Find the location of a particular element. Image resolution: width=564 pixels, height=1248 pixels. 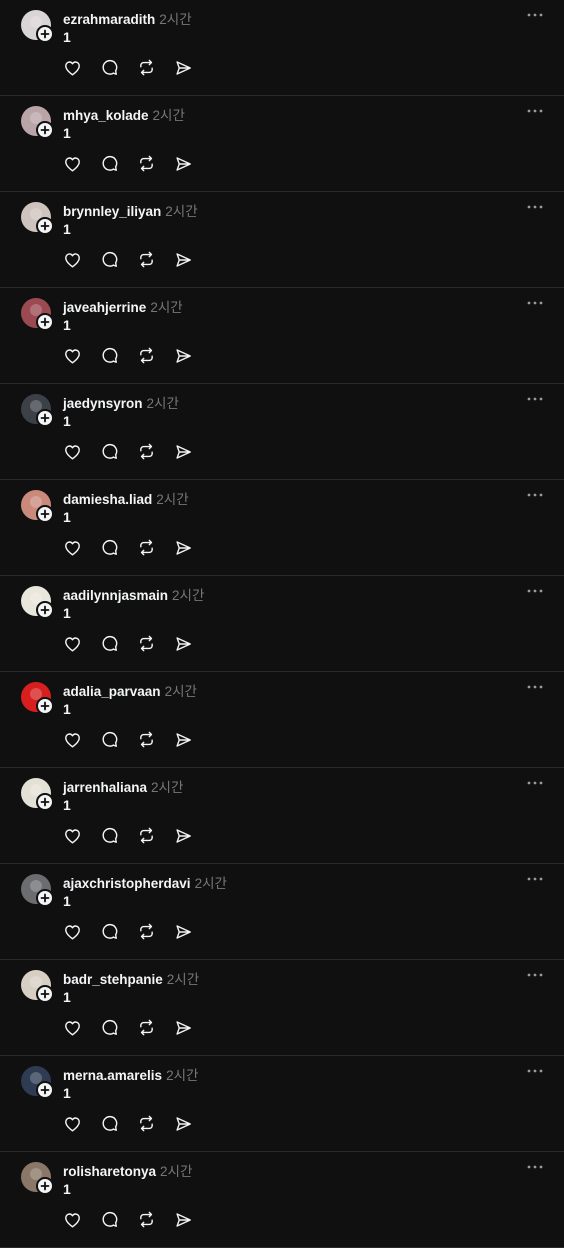

username: damiesha.liad is located at coordinates (107, 499).